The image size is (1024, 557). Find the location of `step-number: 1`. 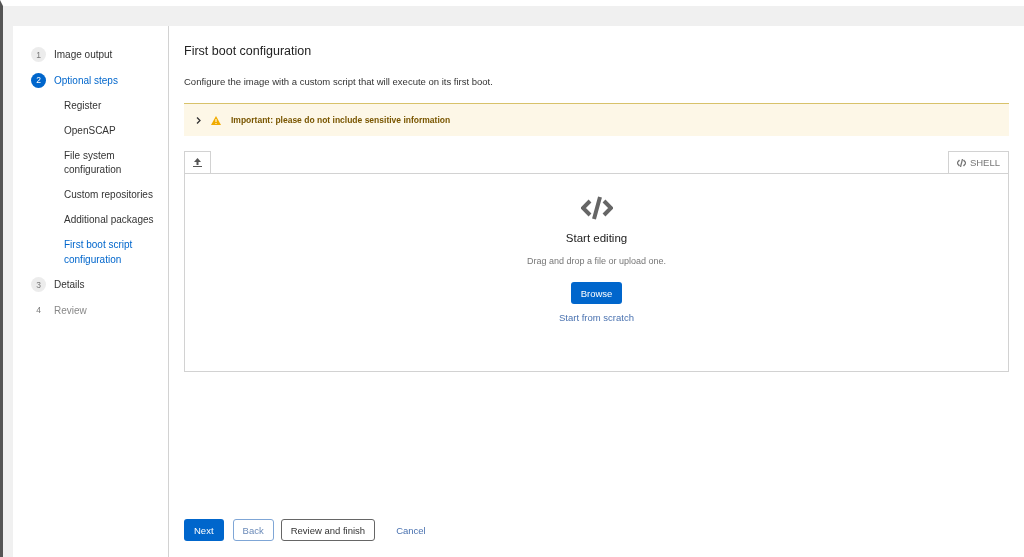

step-number: 1 is located at coordinates (38, 55).